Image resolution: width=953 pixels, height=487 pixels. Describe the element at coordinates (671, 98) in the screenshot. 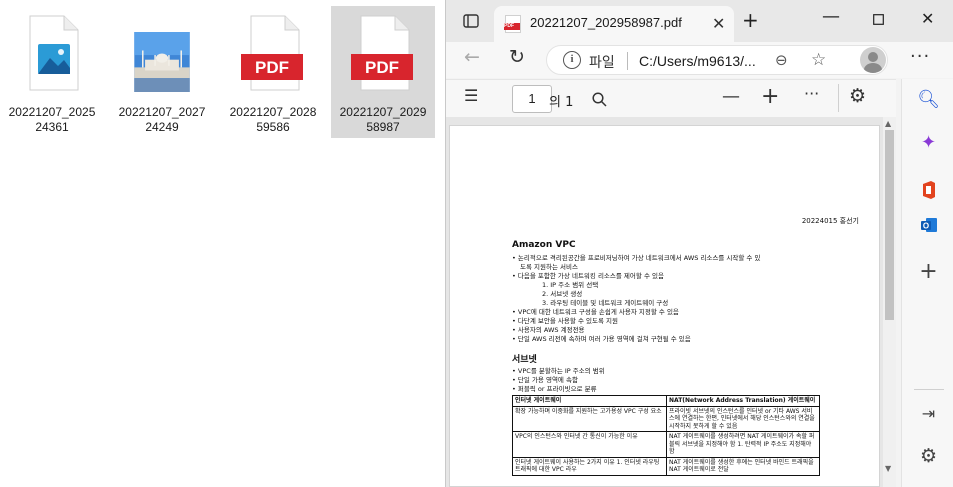

I see `pdf-toolbar: ☰ 1 의 1 — + ··· ⚙` at that location.